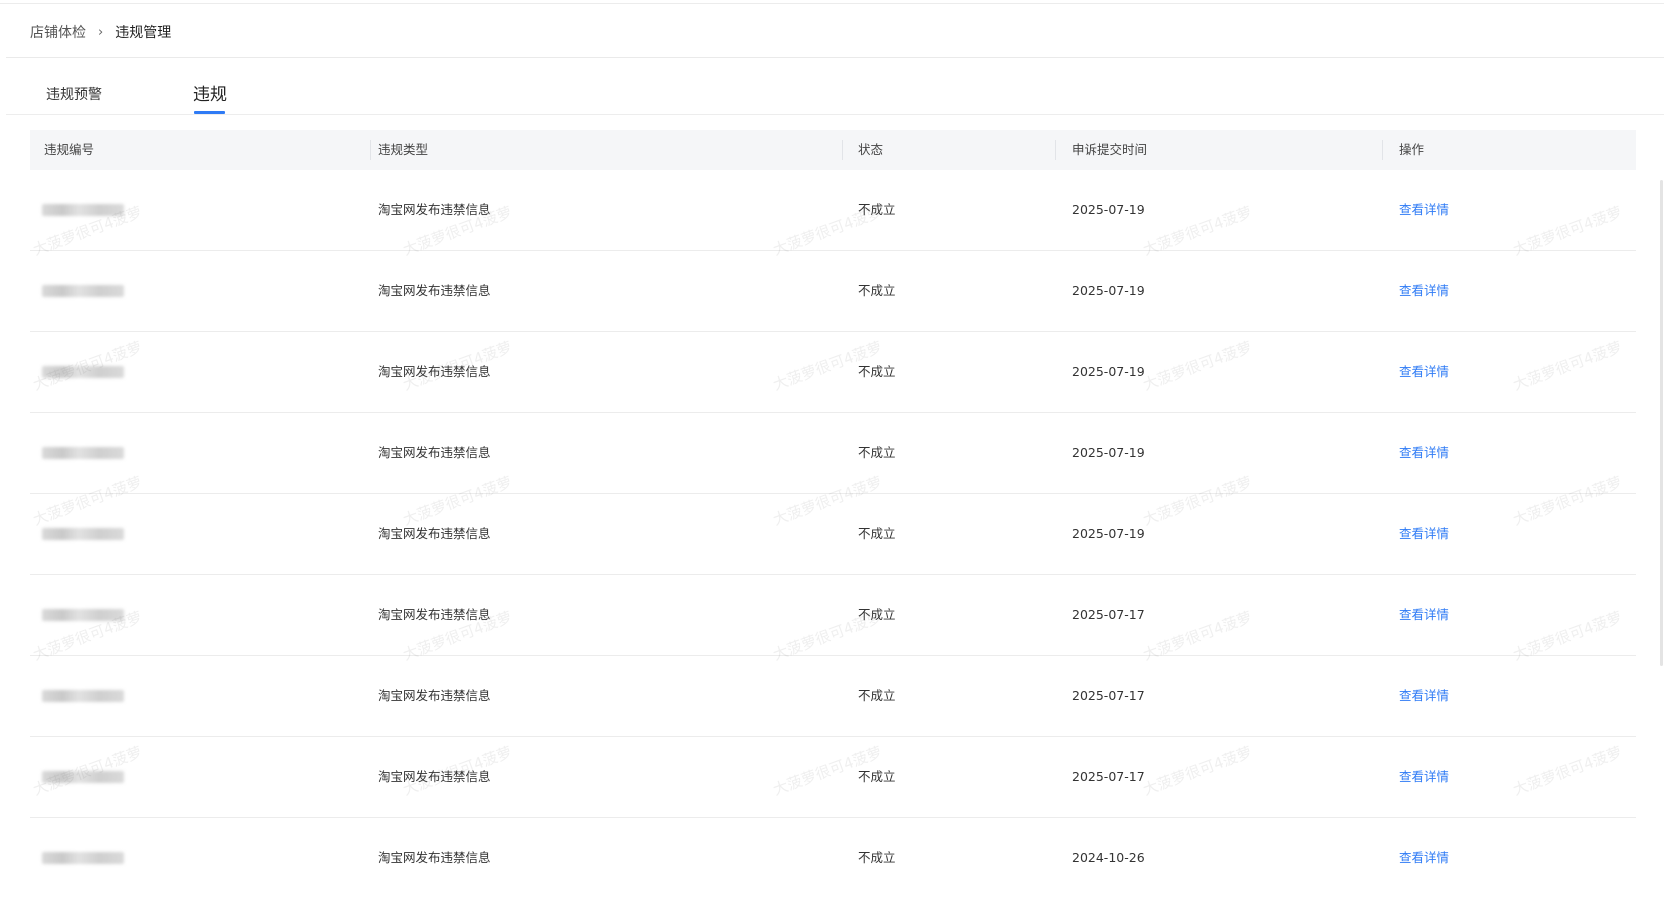  What do you see at coordinates (58, 32) in the screenshot?
I see `breadcrumb-shop-checkup: 店铺体检` at bounding box center [58, 32].